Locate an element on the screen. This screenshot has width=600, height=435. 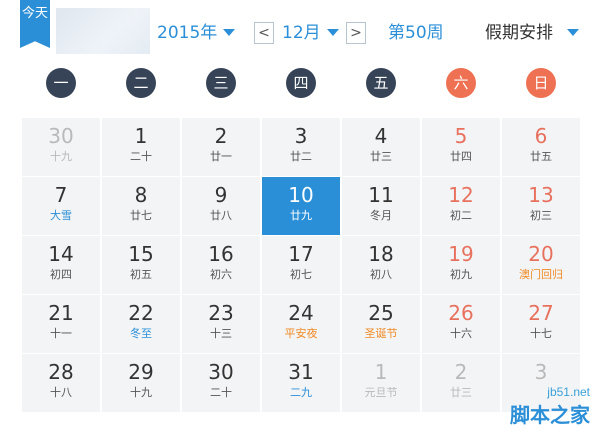
weekday-thursday: 四 is located at coordinates (301, 83).